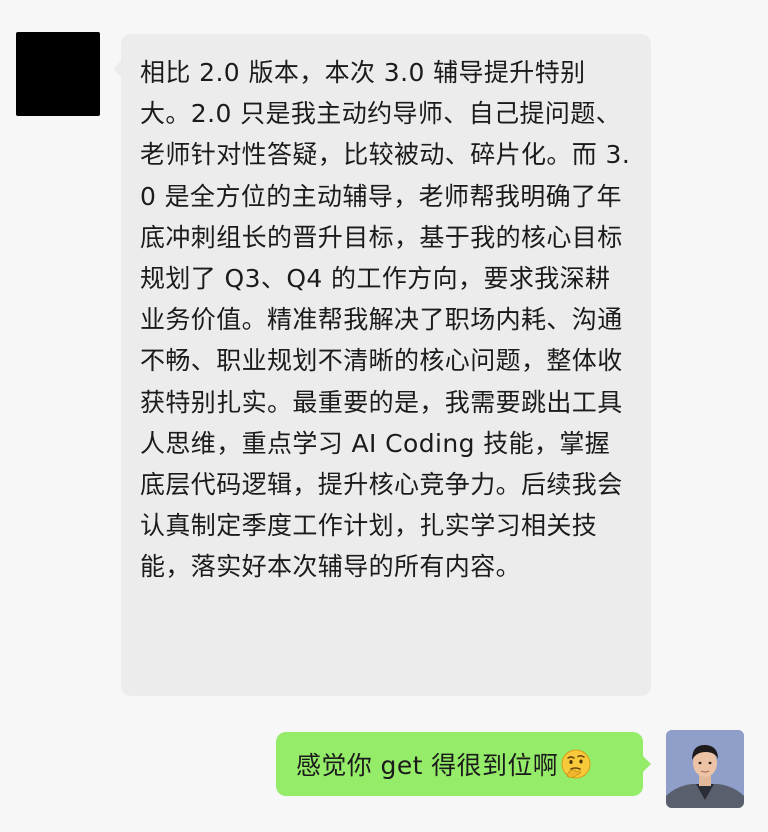 Image resolution: width=768 pixels, height=832 pixels. What do you see at coordinates (58, 74) in the screenshot?
I see `sender-avatar` at bounding box center [58, 74].